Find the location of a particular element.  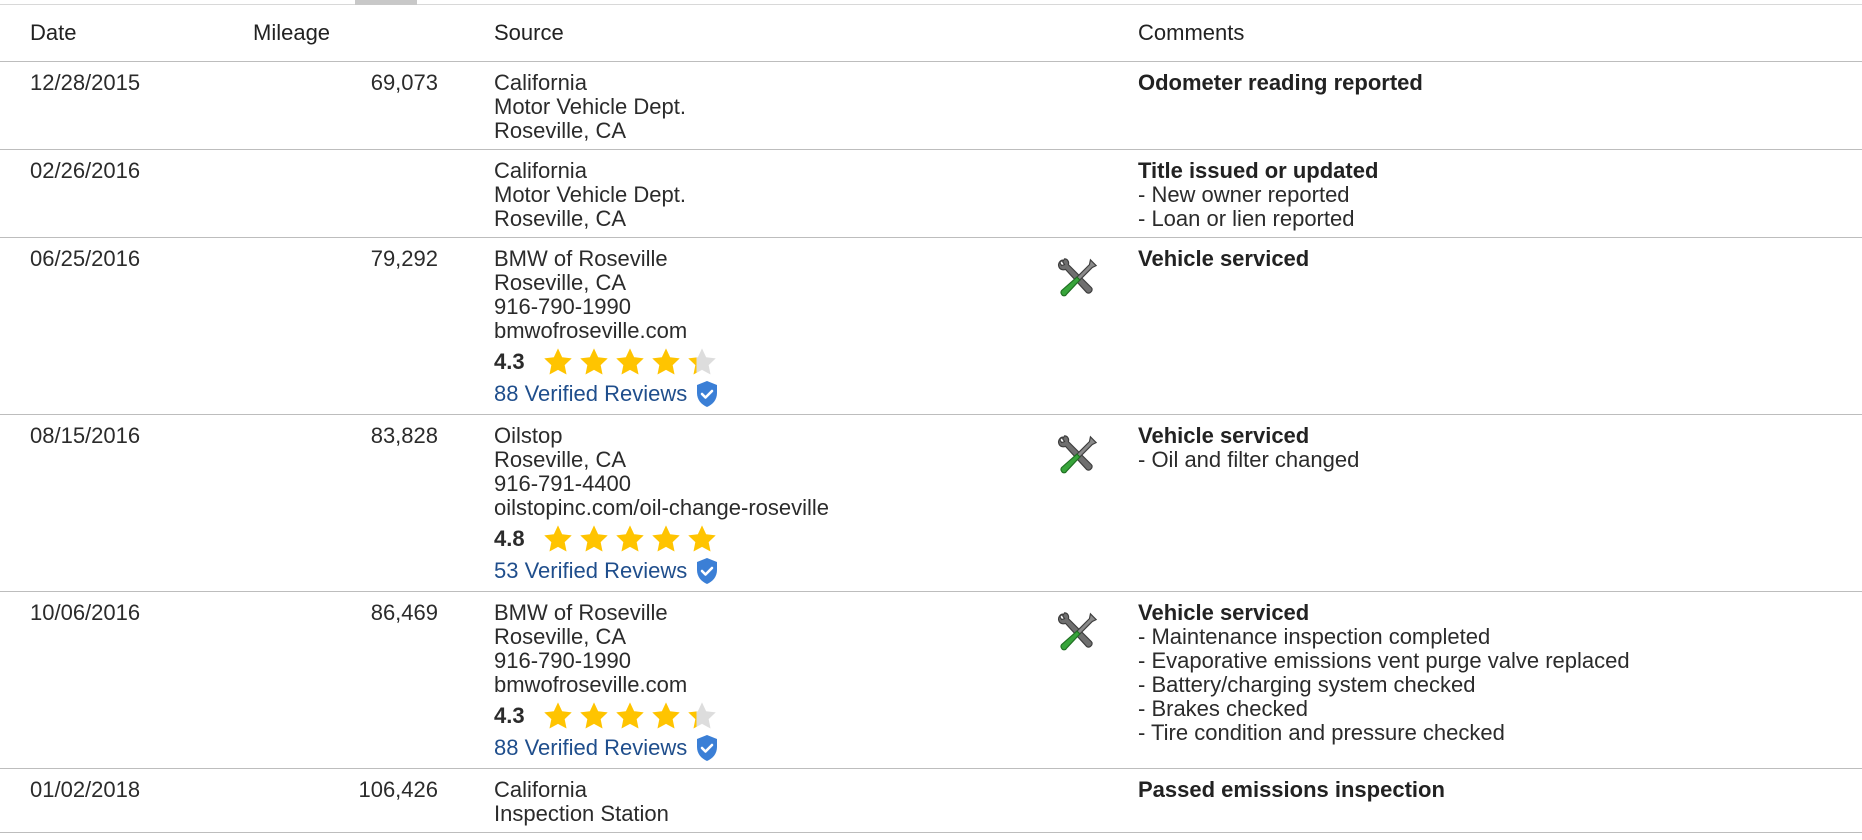

row-mileage: 83,828 is located at coordinates (331, 503).